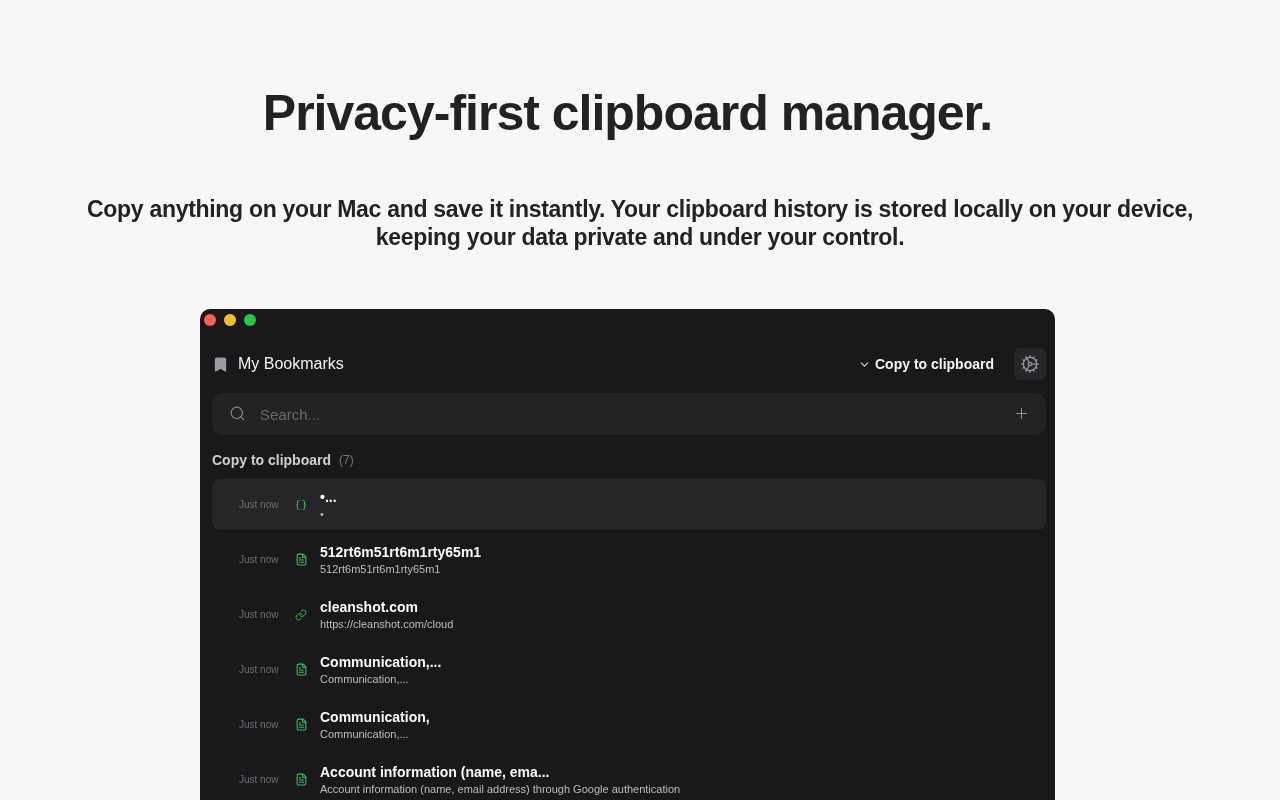 The width and height of the screenshot is (1280, 800). Describe the element at coordinates (322, 514) in the screenshot. I see `item-preview: •` at that location.